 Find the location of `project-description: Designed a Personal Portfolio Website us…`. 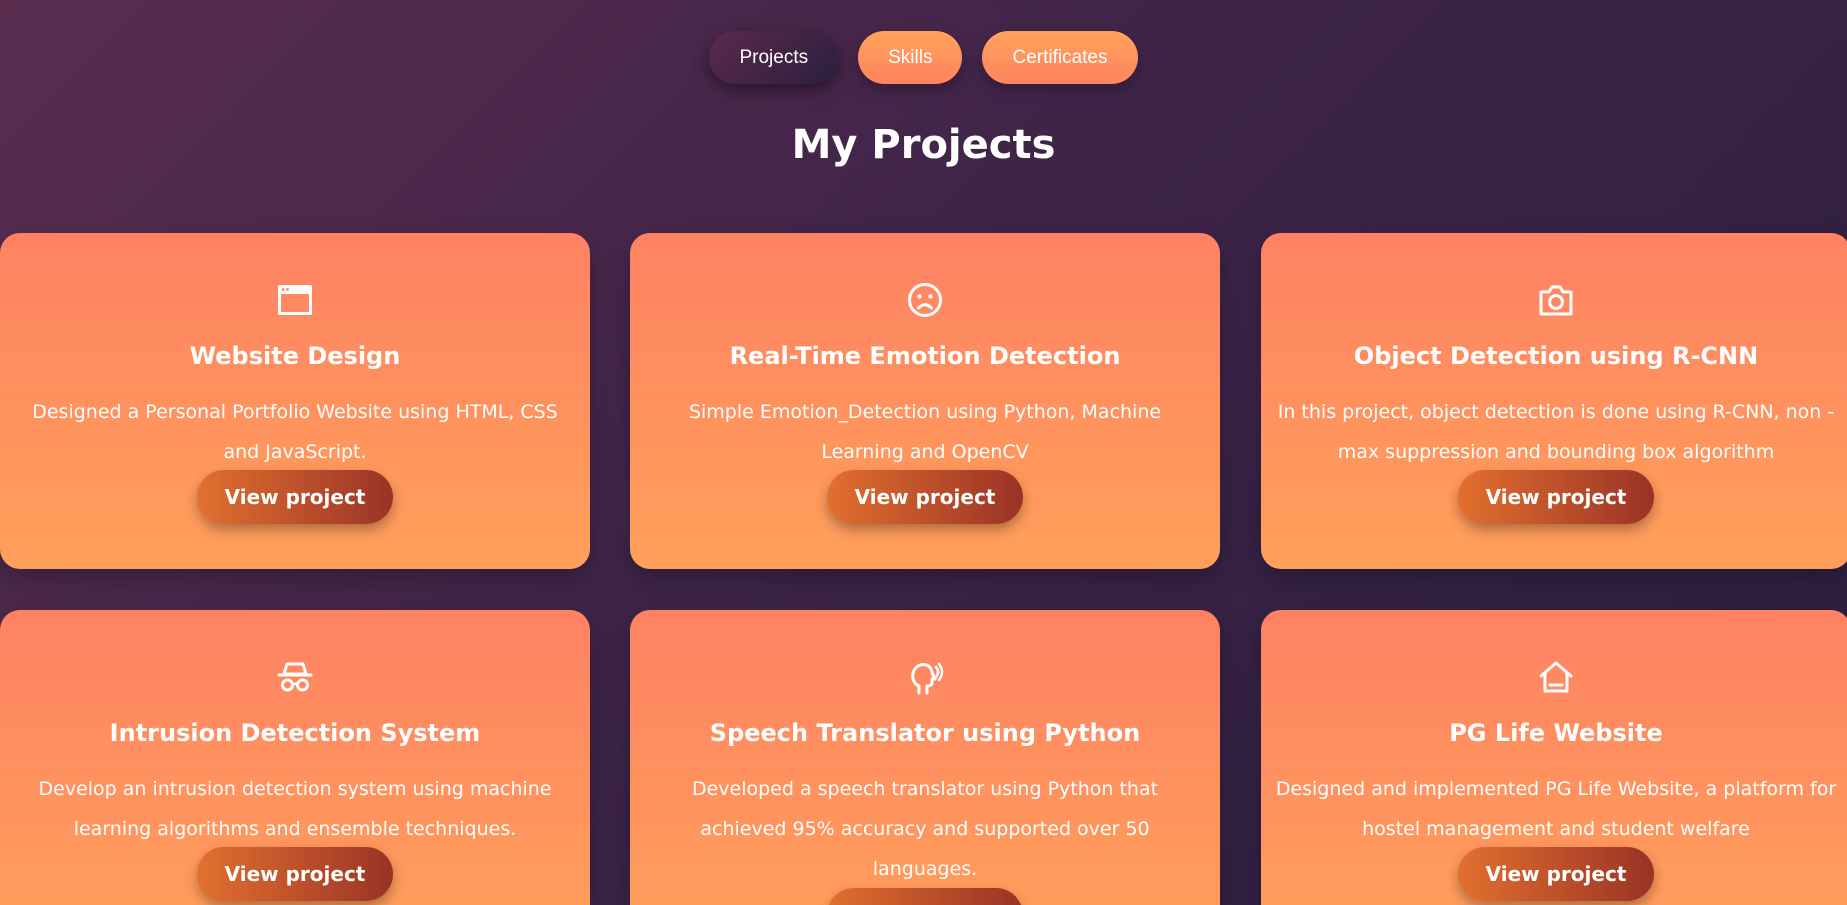

project-description: Designed a Personal Portfolio Website us… is located at coordinates (295, 432).